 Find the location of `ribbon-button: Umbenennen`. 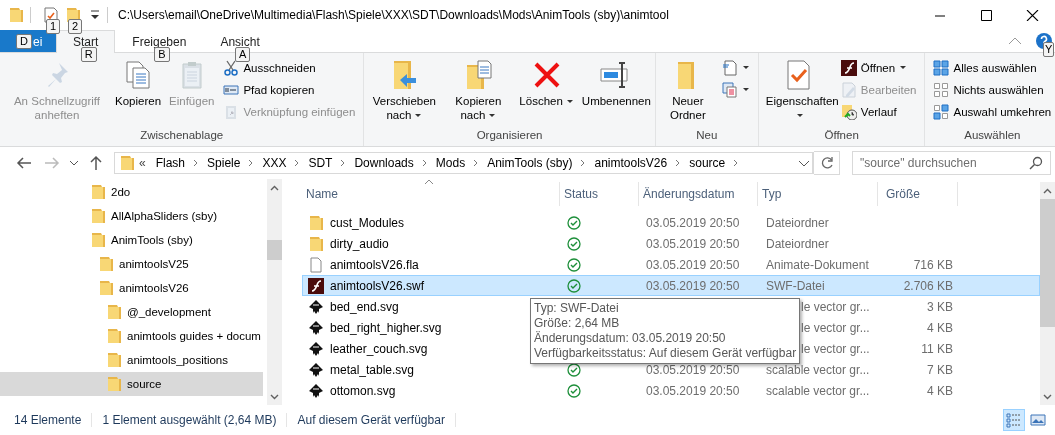

ribbon-button: Umbenennen is located at coordinates (614, 83).